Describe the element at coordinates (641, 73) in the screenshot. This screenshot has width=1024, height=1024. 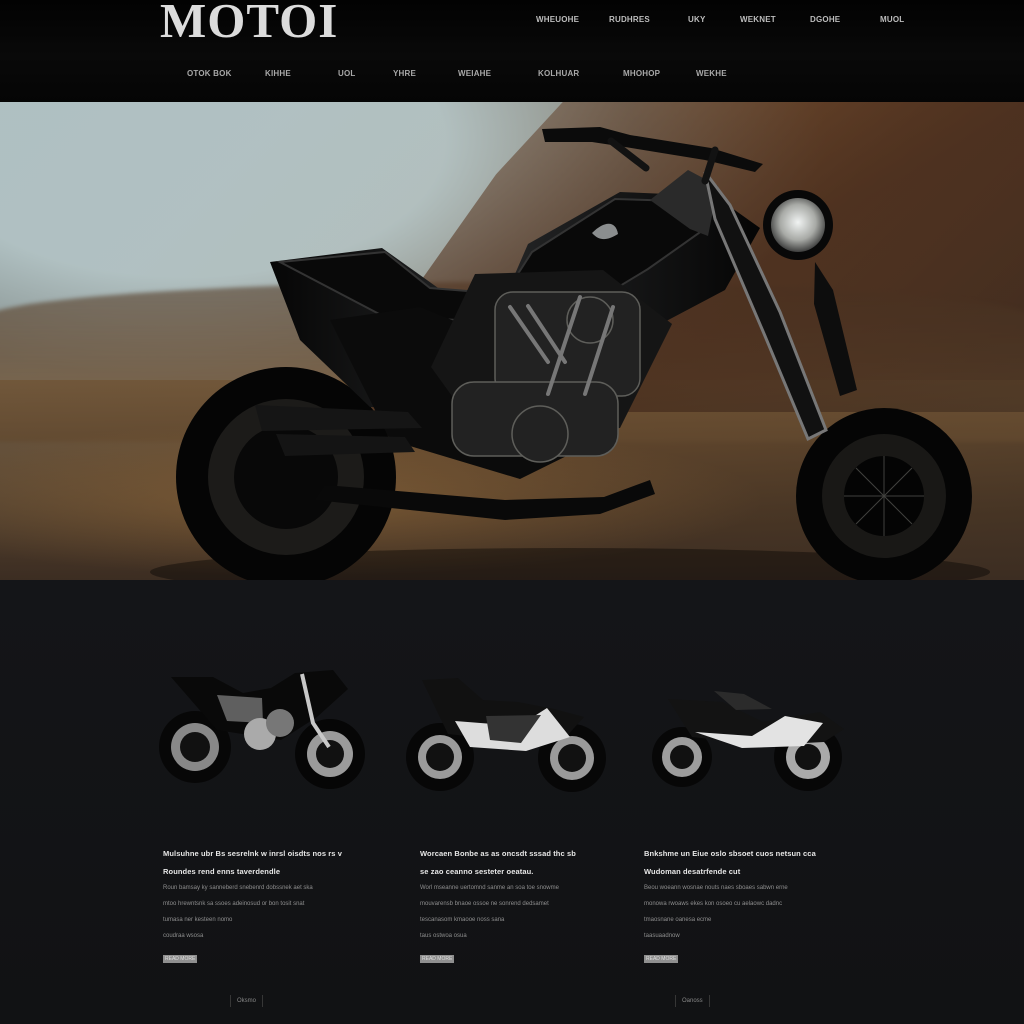
I see `subnav-link-7: MHOHOP` at that location.